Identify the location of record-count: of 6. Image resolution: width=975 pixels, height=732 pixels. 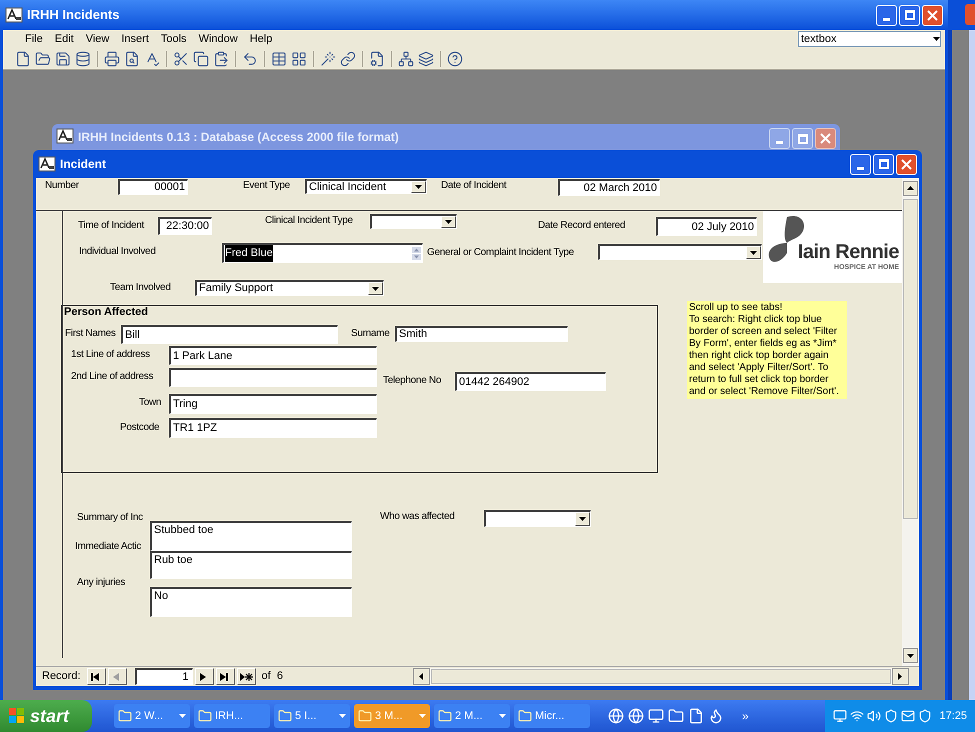
(272, 676).